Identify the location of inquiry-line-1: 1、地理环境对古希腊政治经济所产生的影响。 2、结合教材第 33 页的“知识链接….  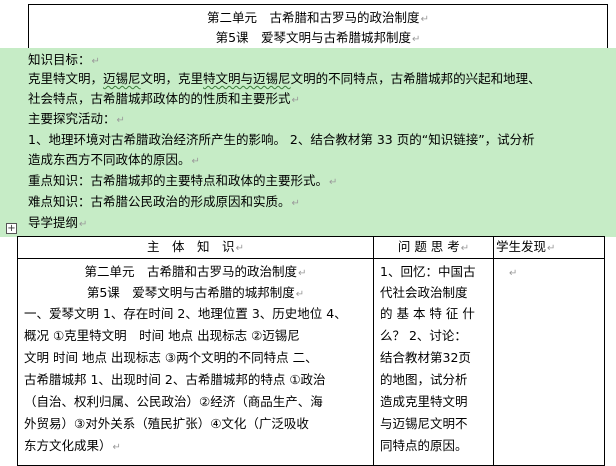
(281, 139).